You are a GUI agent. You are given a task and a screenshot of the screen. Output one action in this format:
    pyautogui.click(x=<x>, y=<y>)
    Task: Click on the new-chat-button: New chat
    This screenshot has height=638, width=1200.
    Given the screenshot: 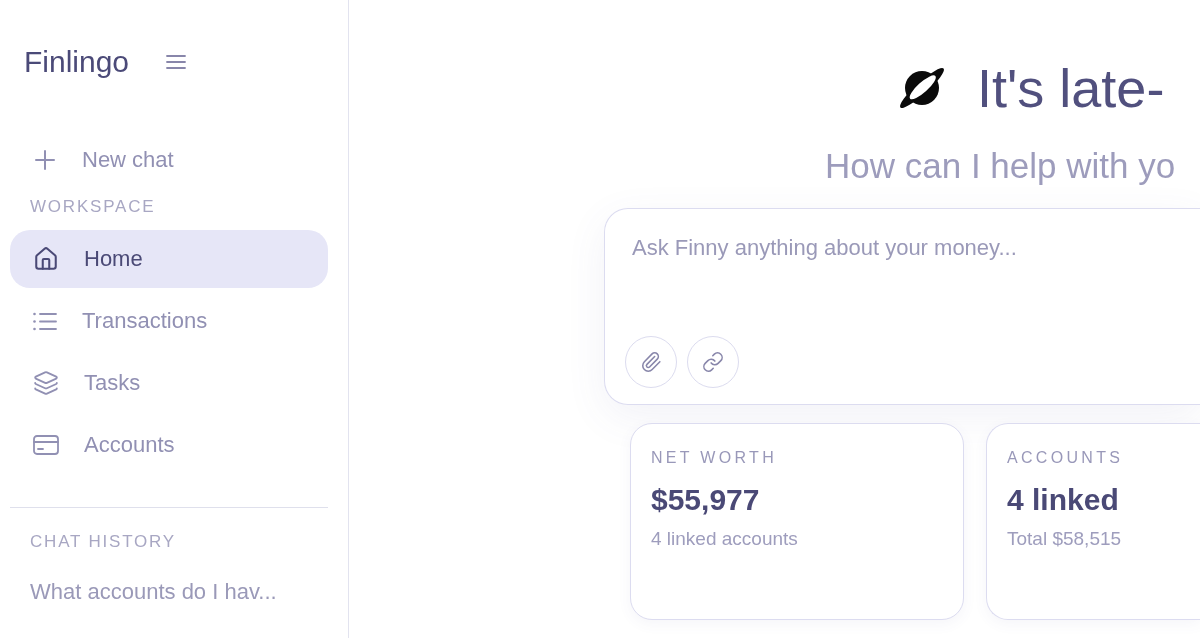 What is the action you would take?
    pyautogui.click(x=104, y=160)
    